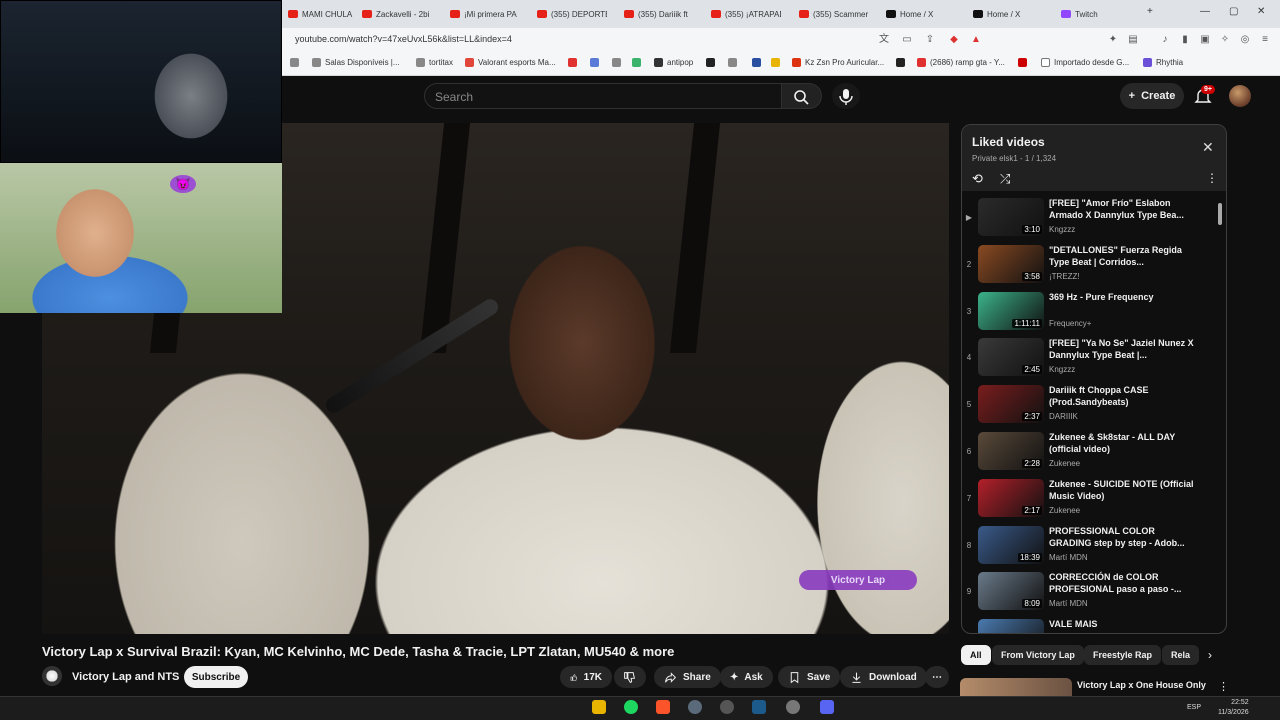 The height and width of the screenshot is (720, 1280). Describe the element at coordinates (1038, 655) in the screenshot. I see `chip-from-victory-lap: From Victory Lap` at that location.